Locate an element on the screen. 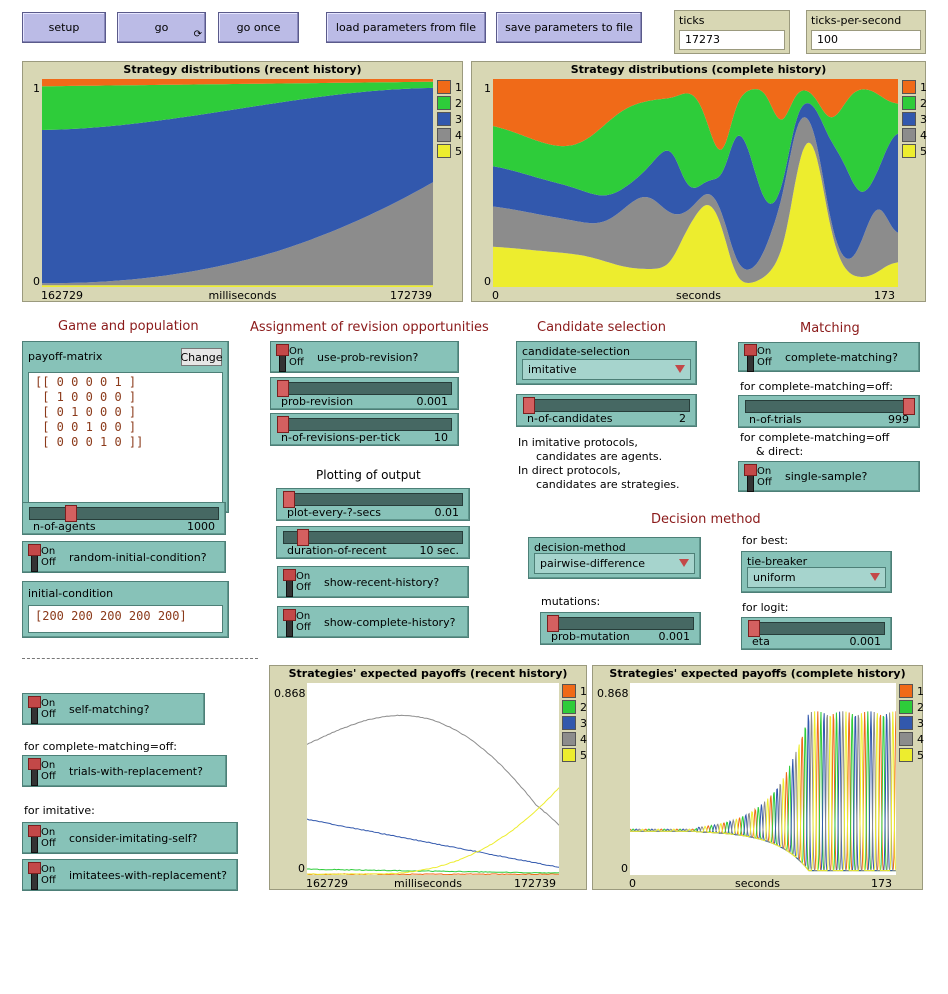  legend-label: 3 is located at coordinates (583, 723).